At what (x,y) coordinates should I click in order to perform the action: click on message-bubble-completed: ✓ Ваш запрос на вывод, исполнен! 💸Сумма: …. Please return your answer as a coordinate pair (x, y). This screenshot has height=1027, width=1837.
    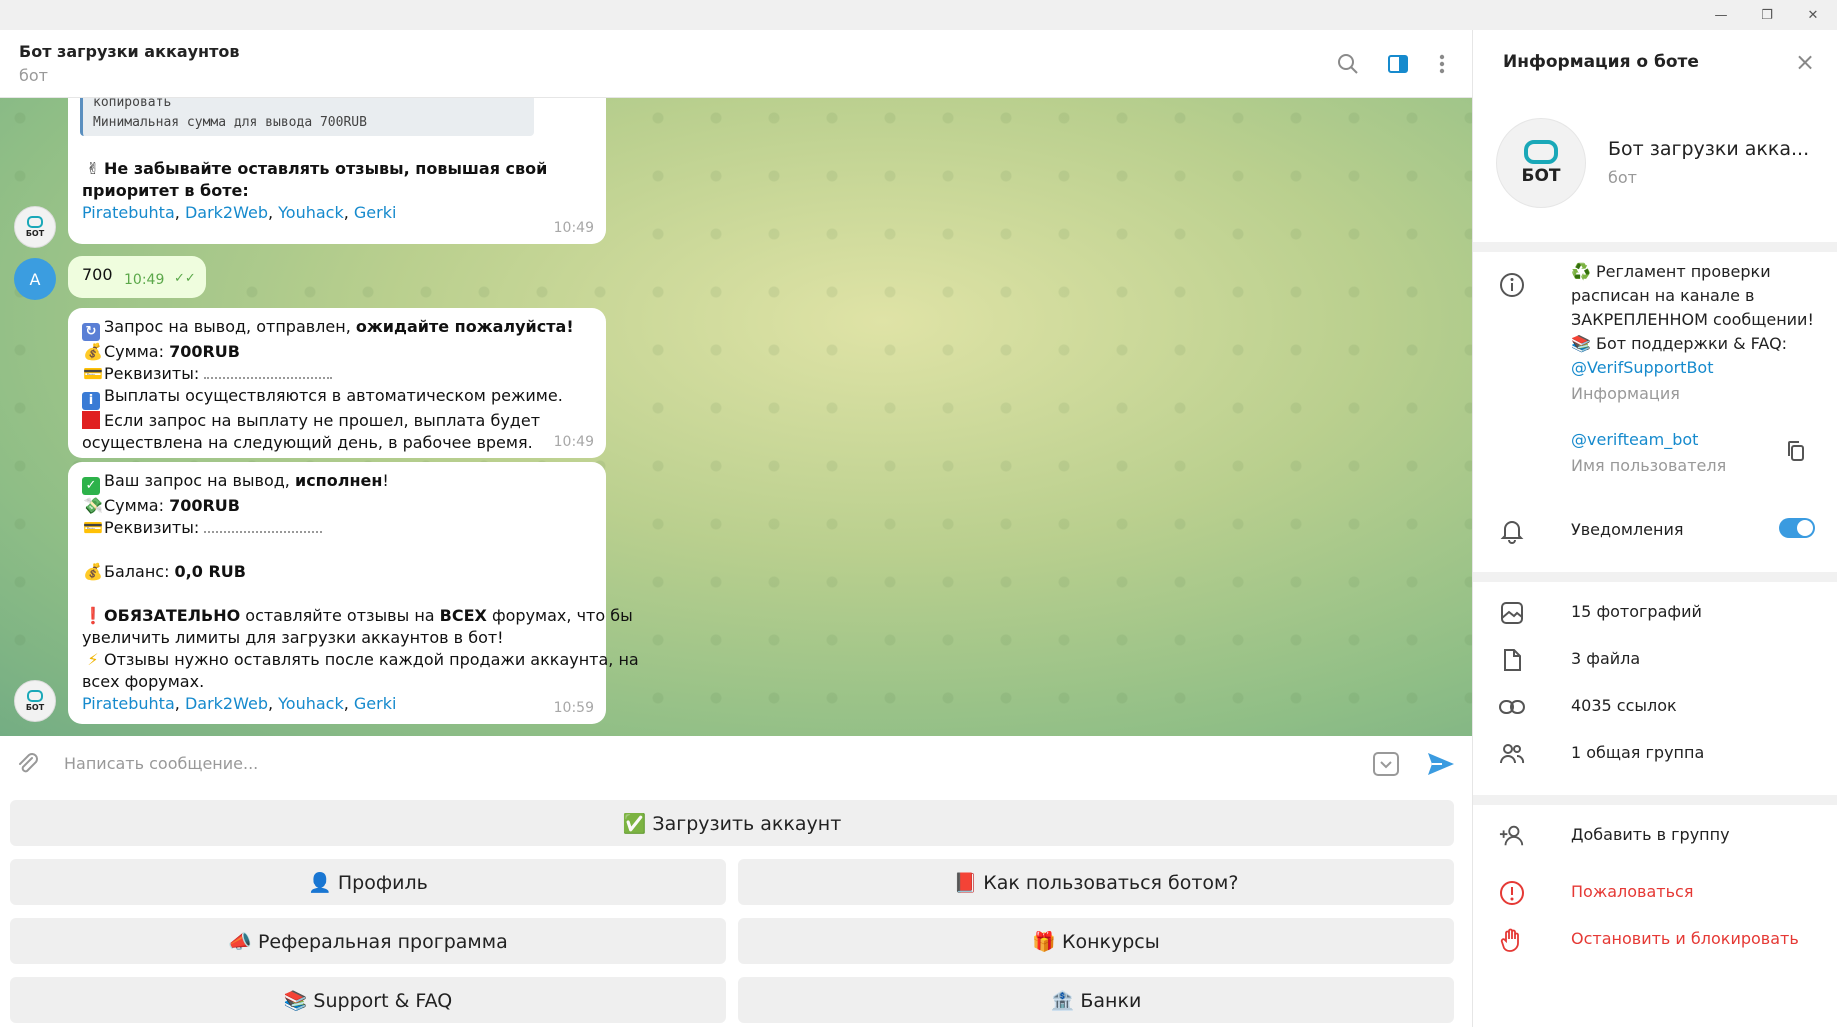
    Looking at the image, I should click on (353, 593).